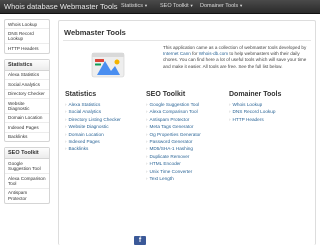  What do you see at coordinates (108, 65) in the screenshot?
I see `tools-logo-icon` at bounding box center [108, 65].